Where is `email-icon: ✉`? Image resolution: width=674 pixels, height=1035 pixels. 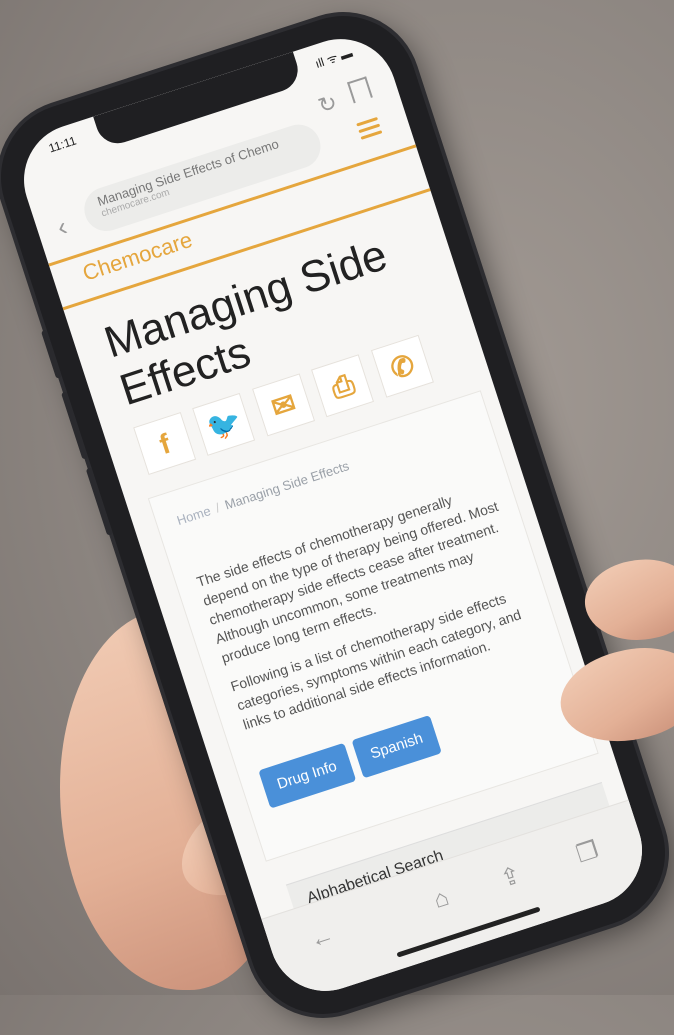 email-icon: ✉ is located at coordinates (283, 405).